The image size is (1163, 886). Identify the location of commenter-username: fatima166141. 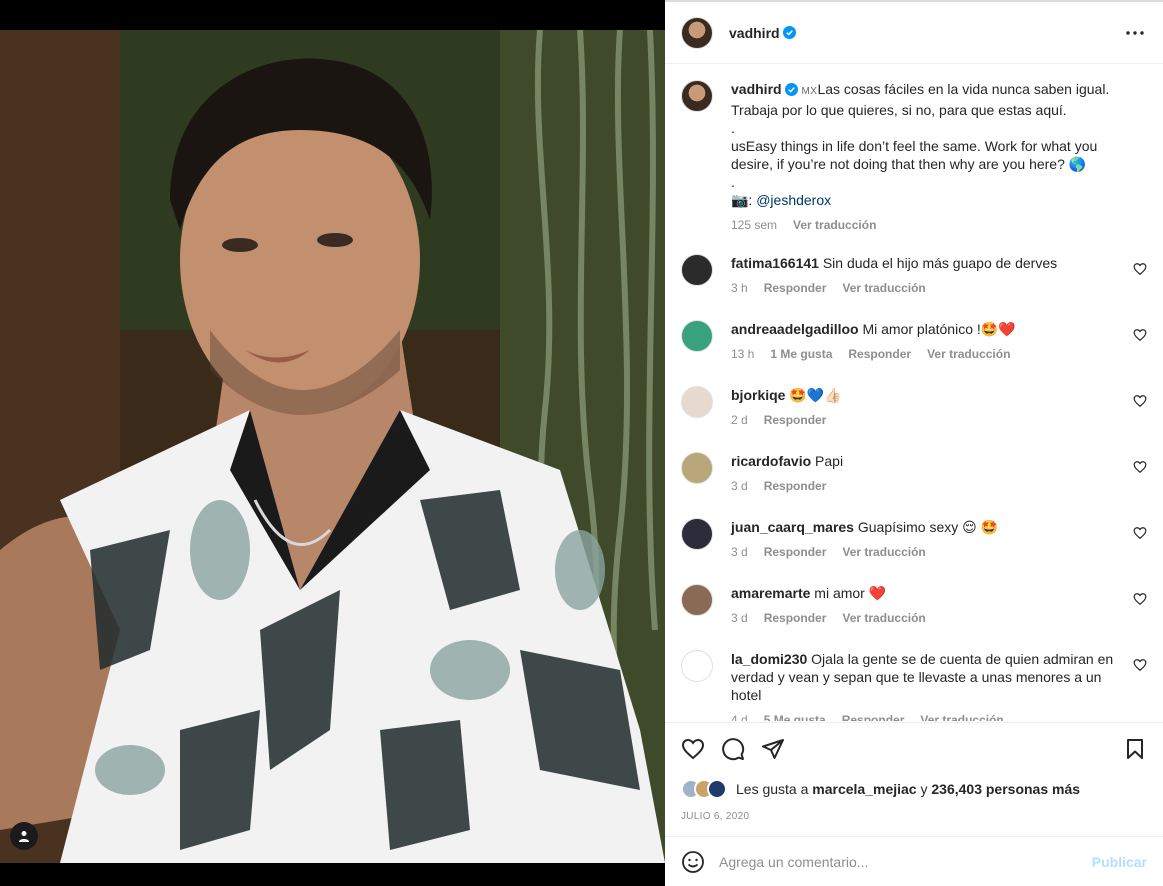
(775, 263).